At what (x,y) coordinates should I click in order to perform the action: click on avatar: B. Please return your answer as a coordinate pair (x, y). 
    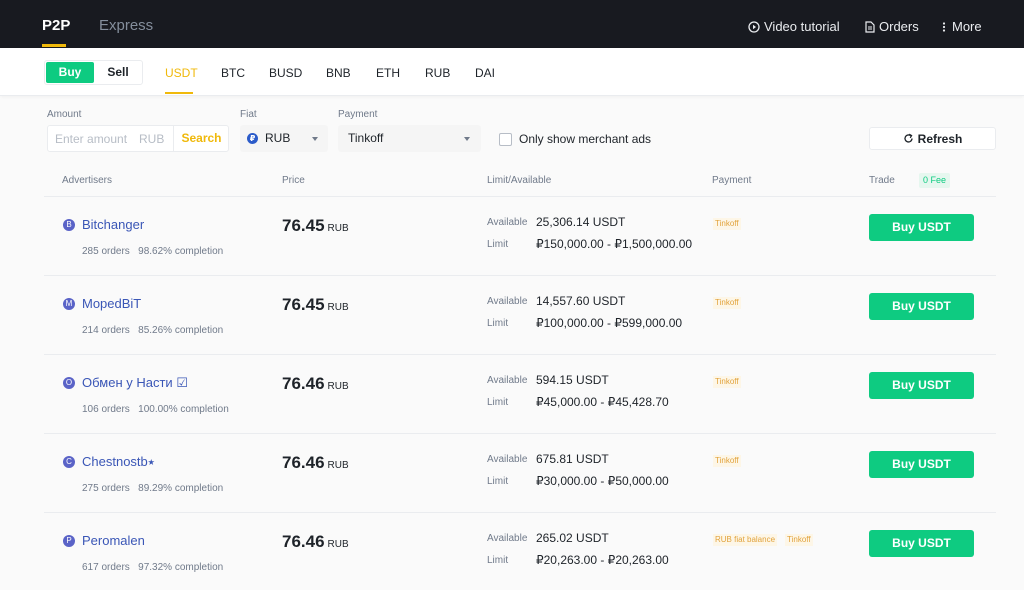
    Looking at the image, I should click on (69, 225).